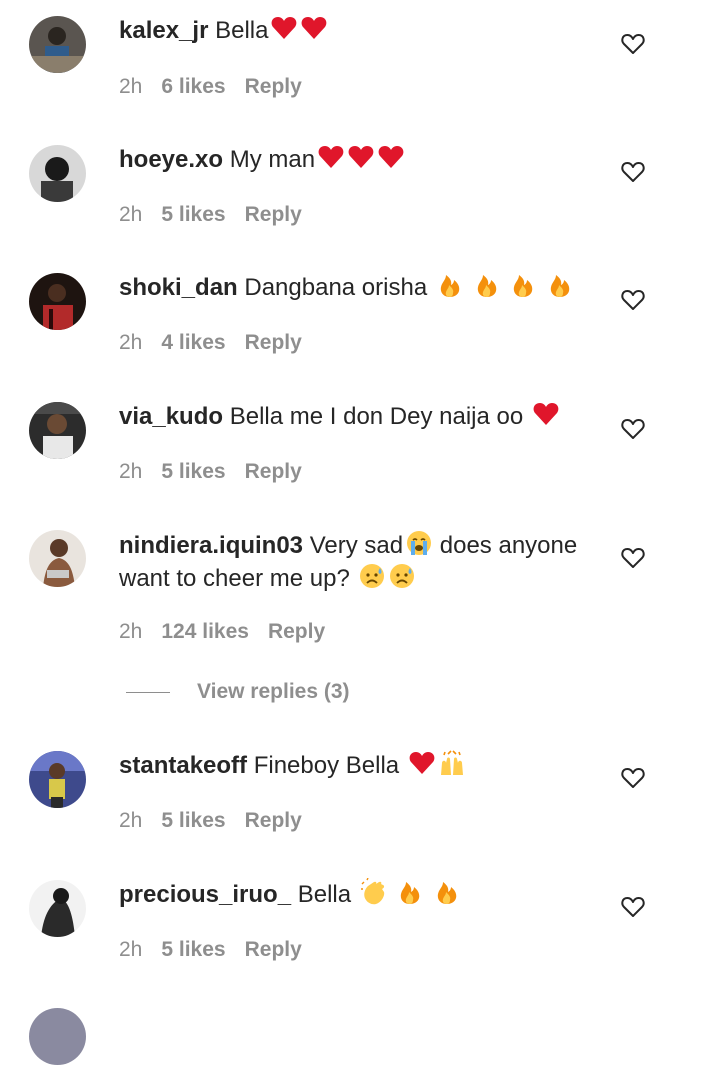 The height and width of the screenshot is (1065, 720). I want to click on comment-text: stantakeoff Fineboy Bella, so click(361, 765).